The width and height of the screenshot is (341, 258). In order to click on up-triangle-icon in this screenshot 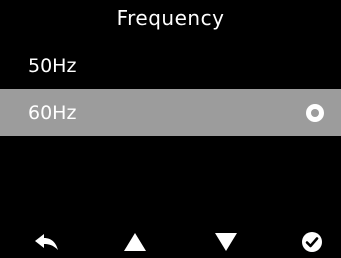, I will do `click(135, 242)`.